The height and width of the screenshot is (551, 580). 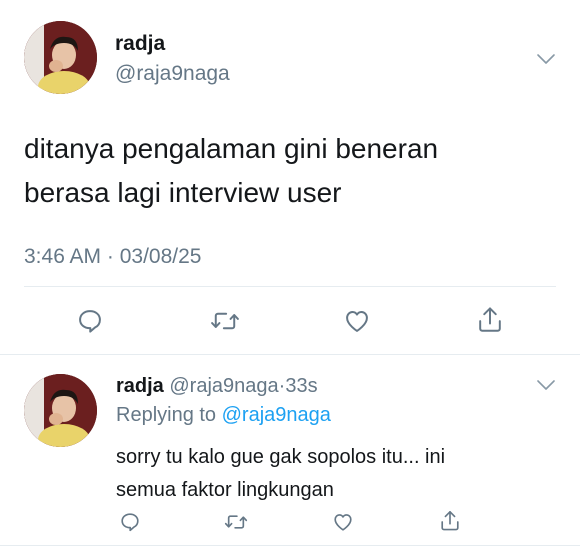 I want to click on reply-tweet-time-ago: 33s, so click(x=301, y=386).